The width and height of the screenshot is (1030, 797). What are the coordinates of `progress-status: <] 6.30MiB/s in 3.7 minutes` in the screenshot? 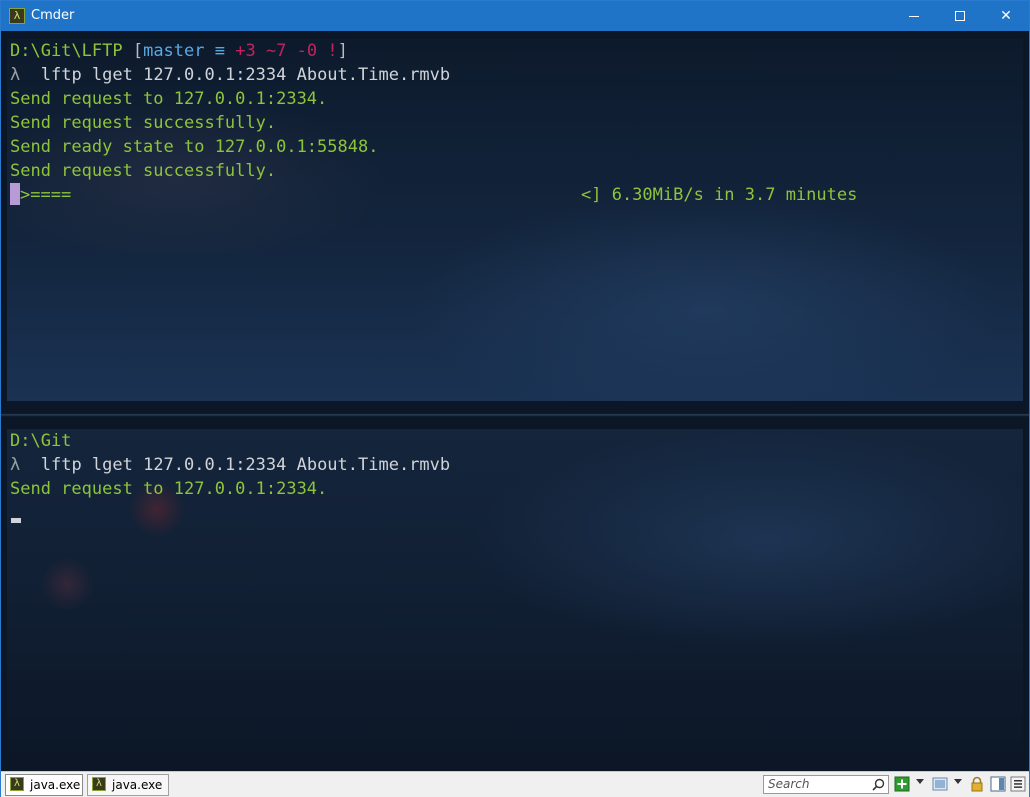 It's located at (719, 195).